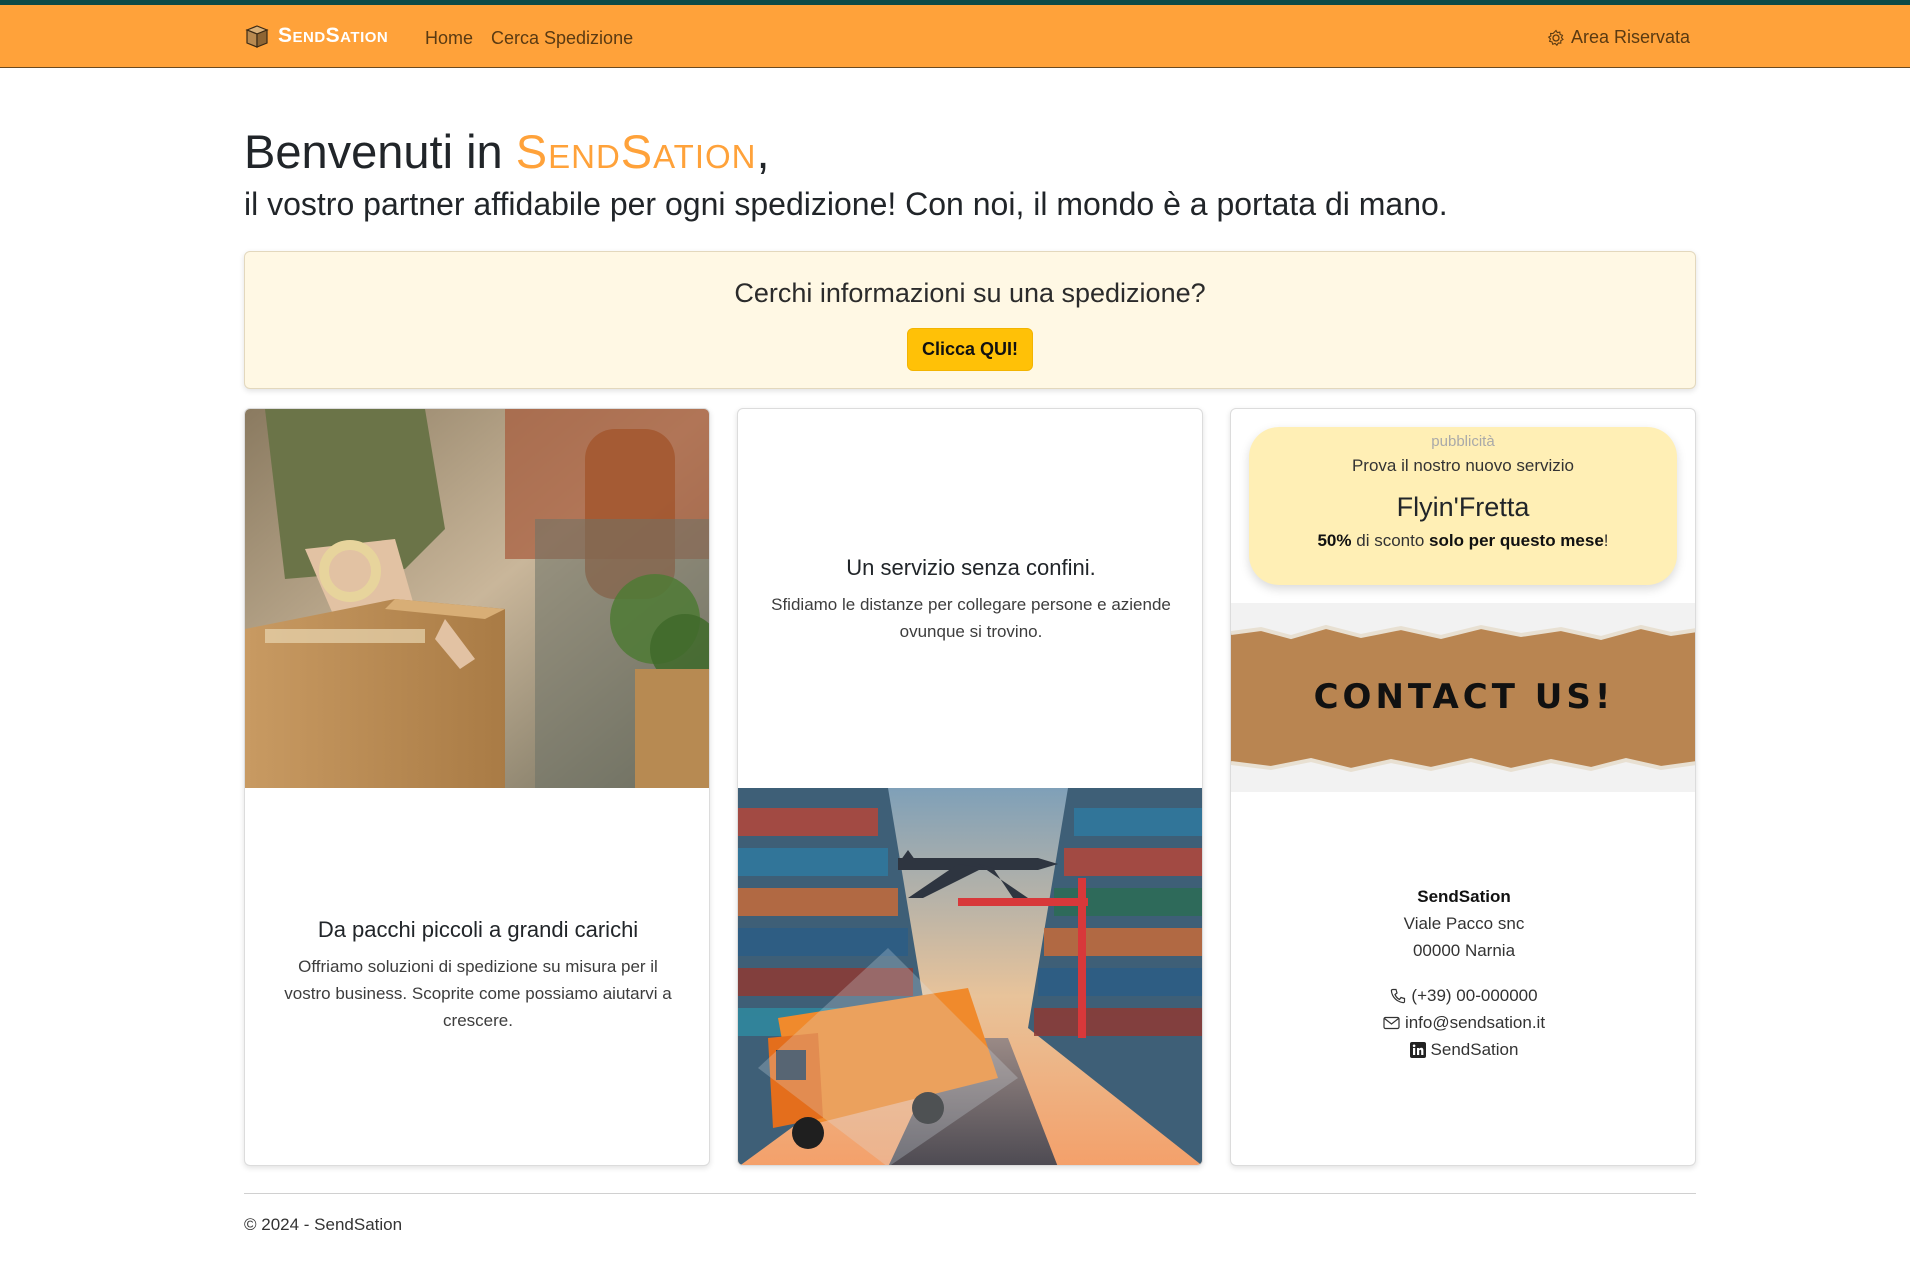 The image size is (1910, 1274). Describe the element at coordinates (970, 349) in the screenshot. I see `clicca-qui-button: Clicca QUI!` at that location.